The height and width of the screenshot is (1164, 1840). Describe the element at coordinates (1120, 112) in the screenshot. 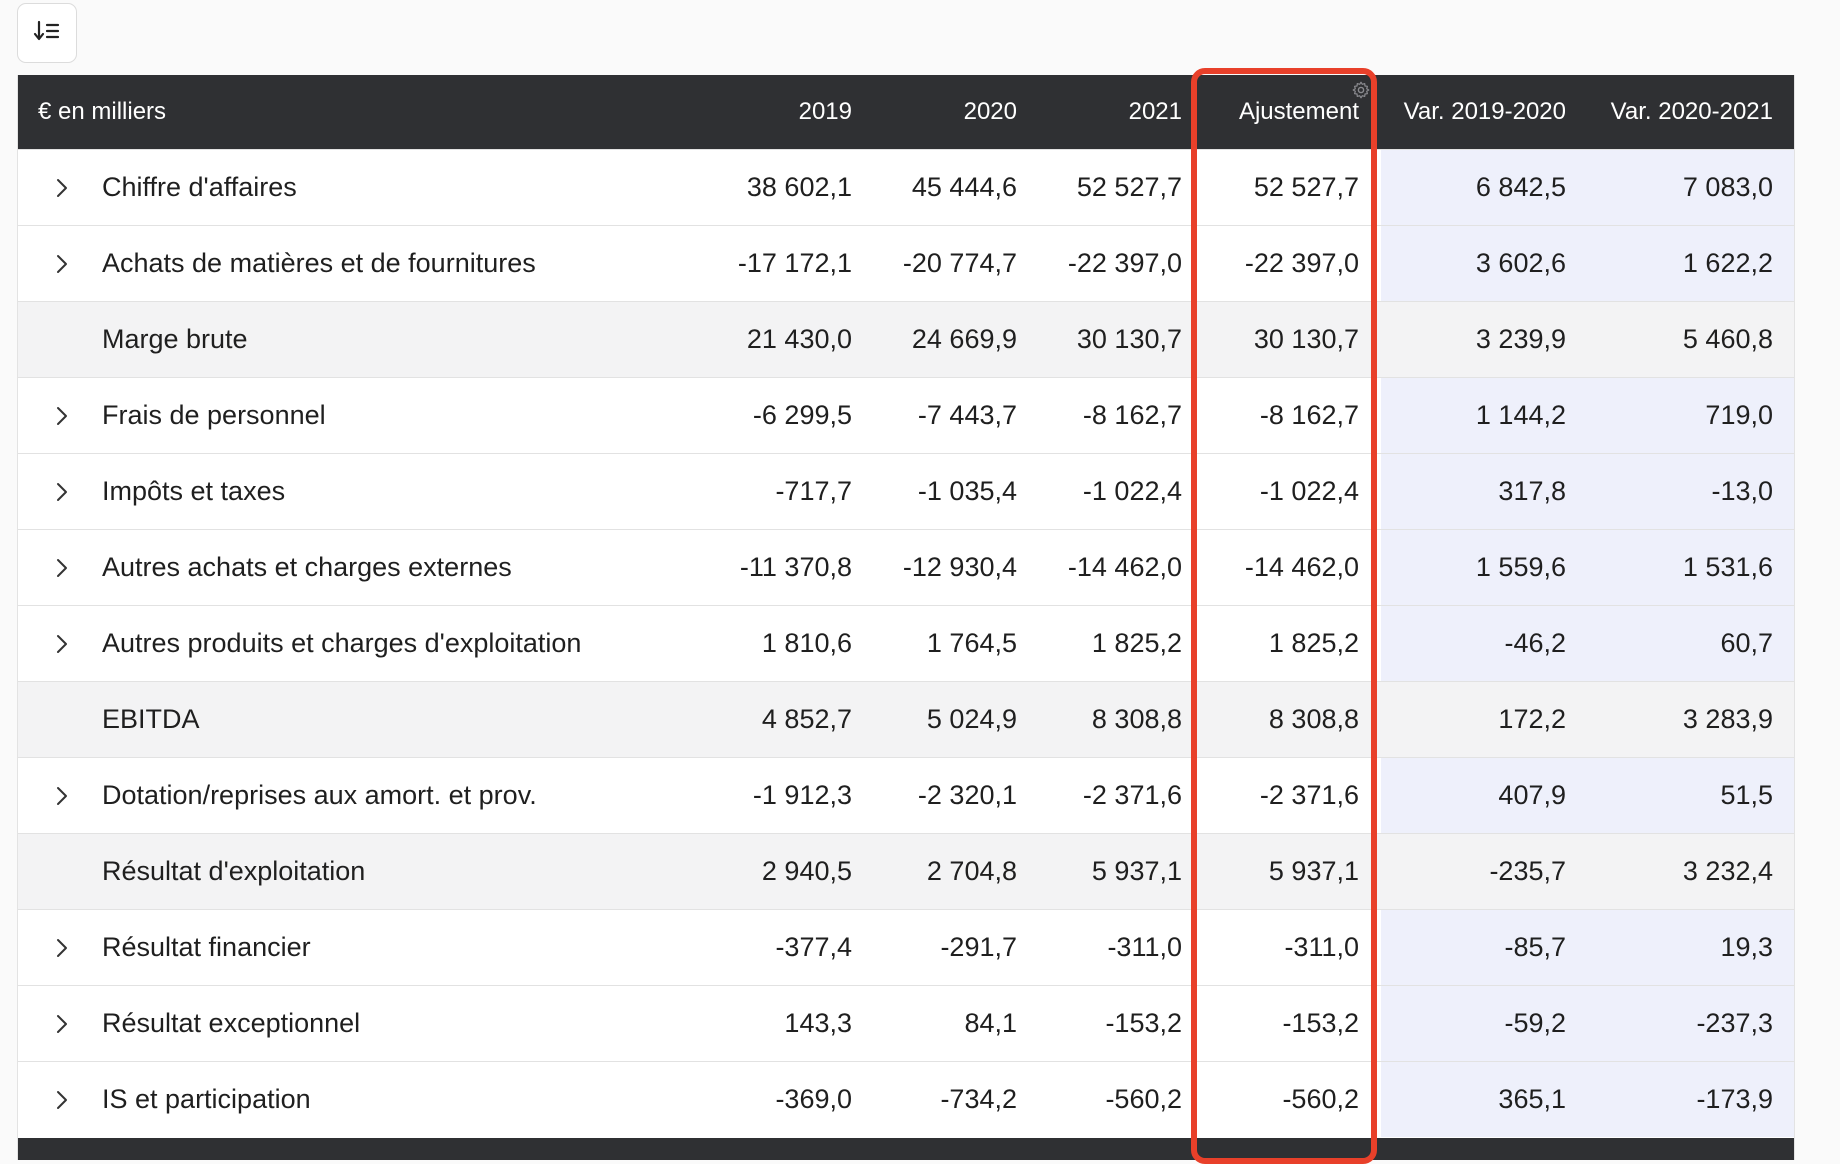

I see `header-2021: 2021` at that location.